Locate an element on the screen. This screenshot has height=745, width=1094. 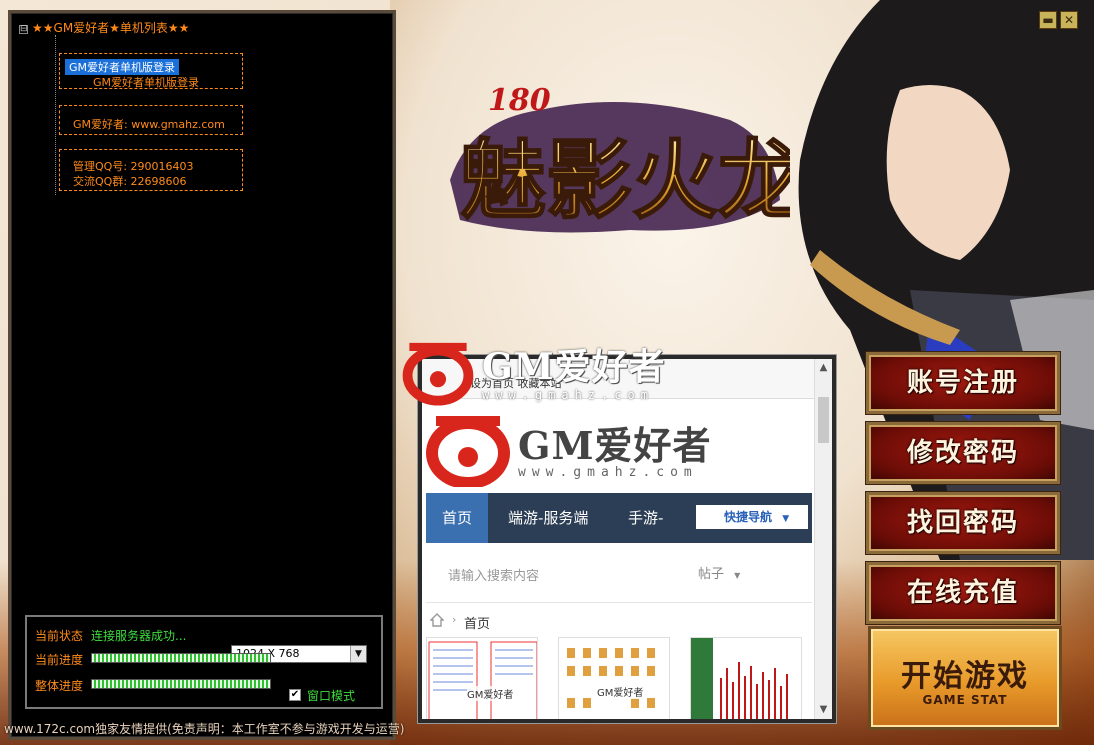
scroll-thumb is located at coordinates (823, 420).